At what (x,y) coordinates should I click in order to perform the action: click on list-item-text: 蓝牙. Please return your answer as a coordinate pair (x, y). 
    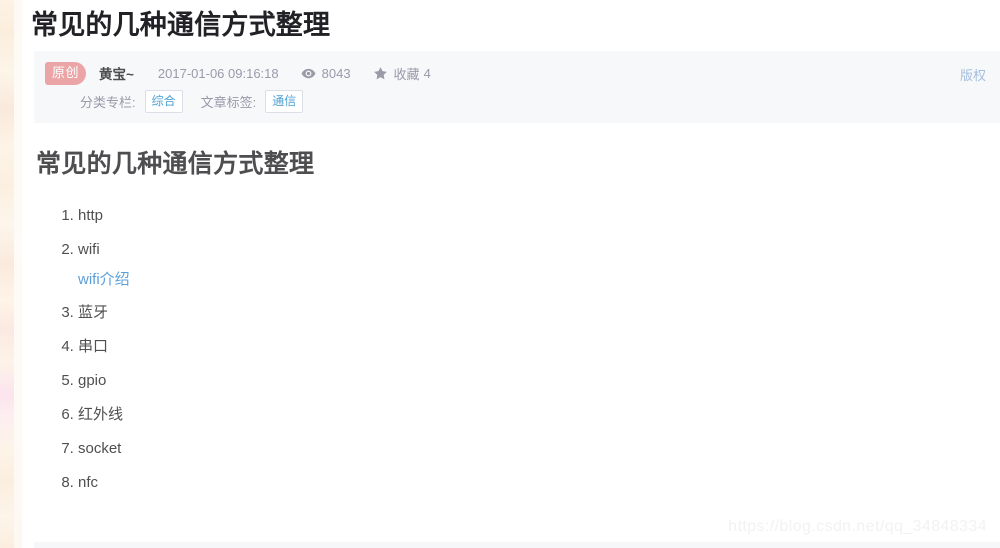
    Looking at the image, I should click on (93, 312).